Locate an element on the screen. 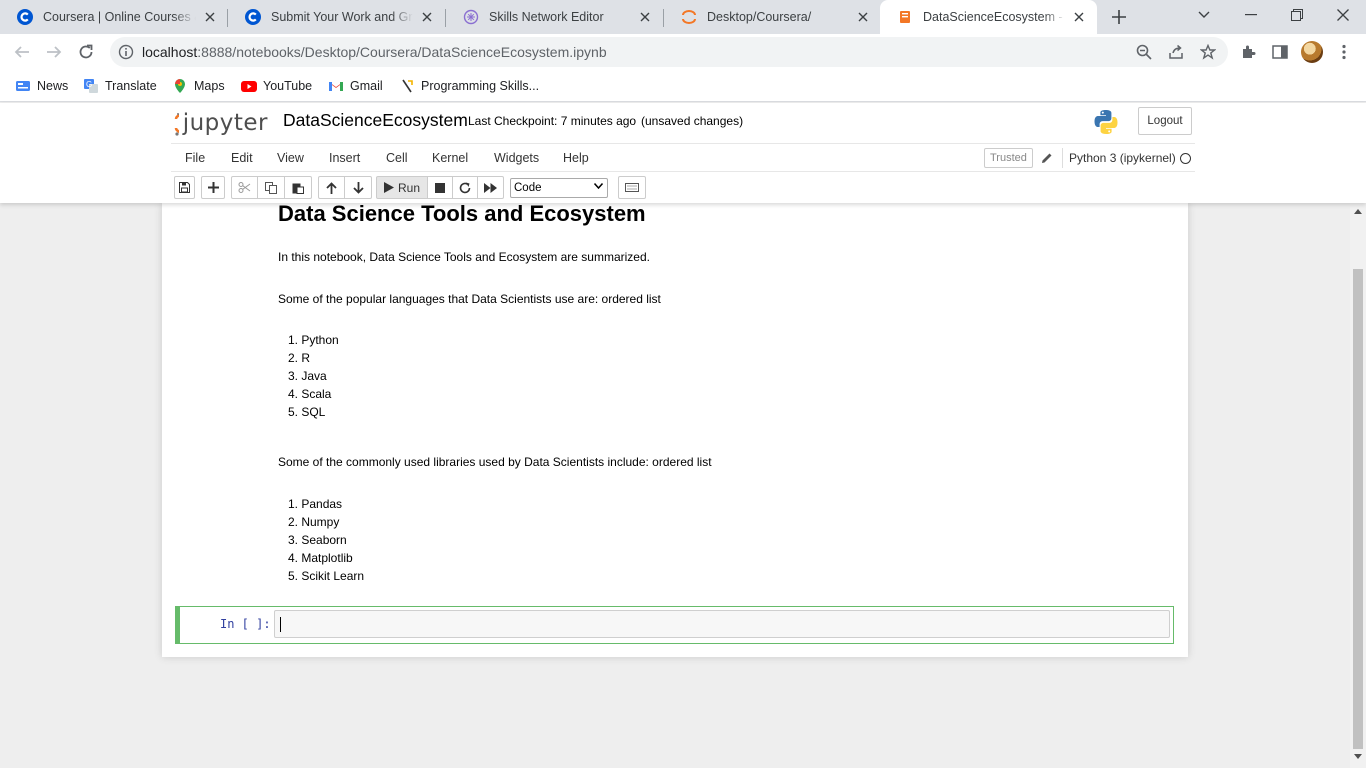 Image resolution: width=1366 pixels, height=768 pixels. pencil-icon is located at coordinates (1047, 158).